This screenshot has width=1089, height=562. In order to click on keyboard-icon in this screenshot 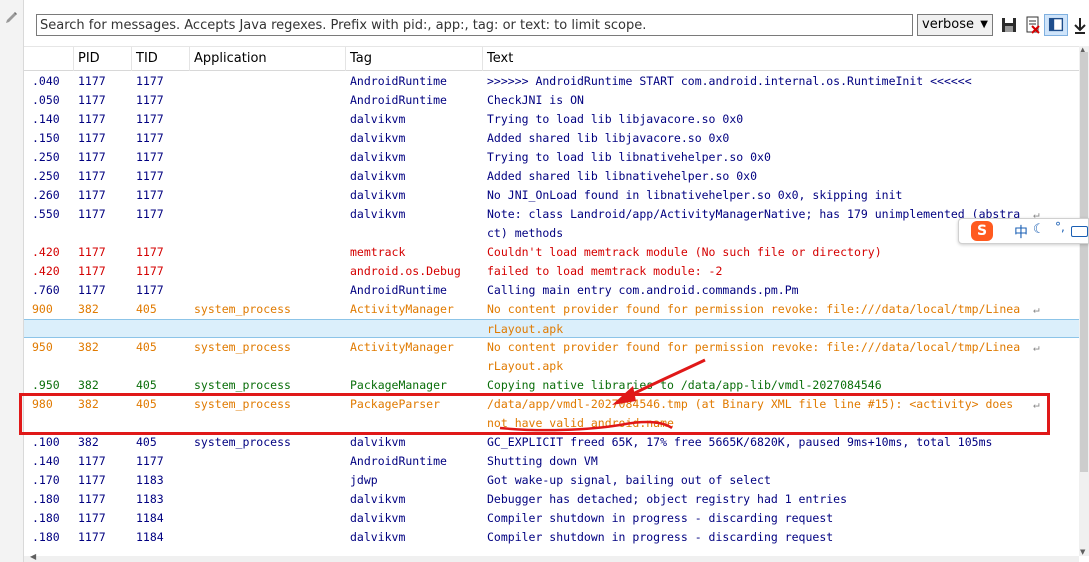, I will do `click(1079, 231)`.